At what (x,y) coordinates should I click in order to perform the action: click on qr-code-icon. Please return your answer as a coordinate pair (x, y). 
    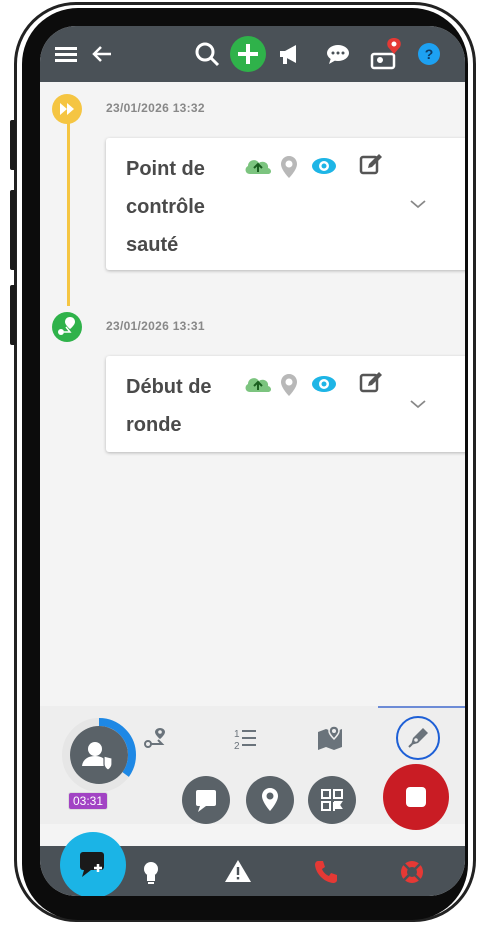
    Looking at the image, I should click on (332, 800).